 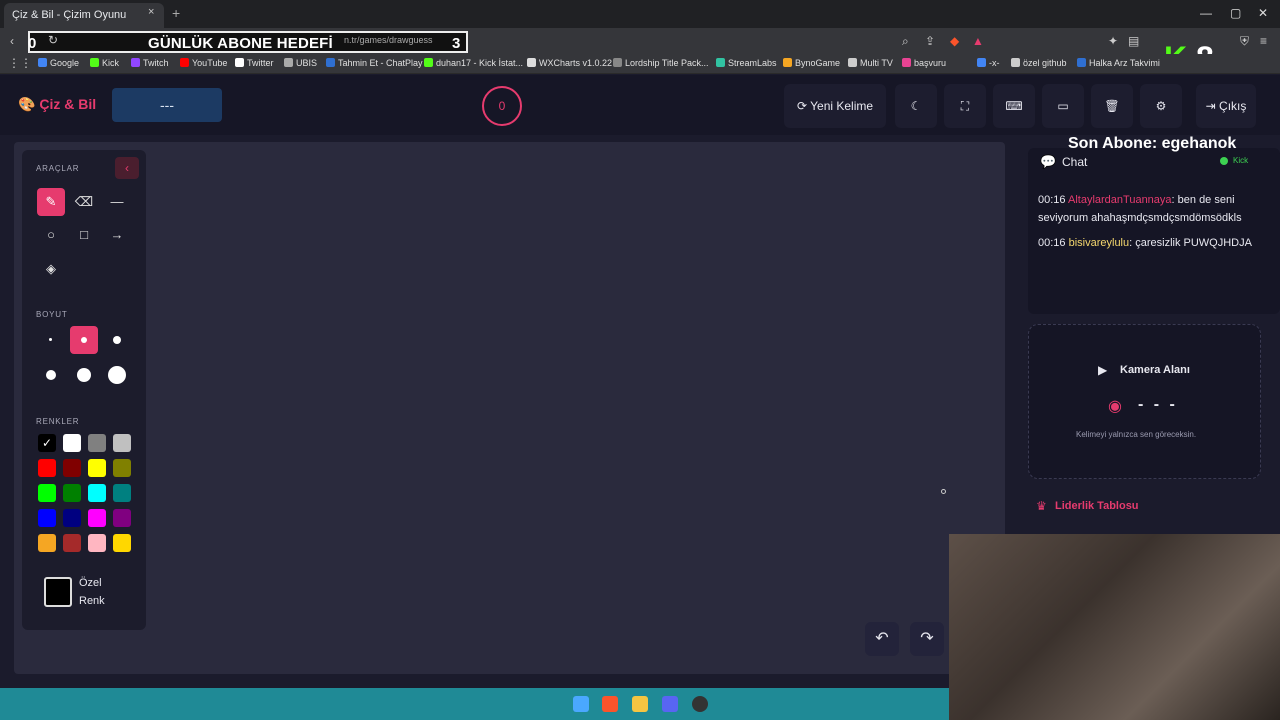 I want to click on back-icon: ‹, so click(x=12, y=41).